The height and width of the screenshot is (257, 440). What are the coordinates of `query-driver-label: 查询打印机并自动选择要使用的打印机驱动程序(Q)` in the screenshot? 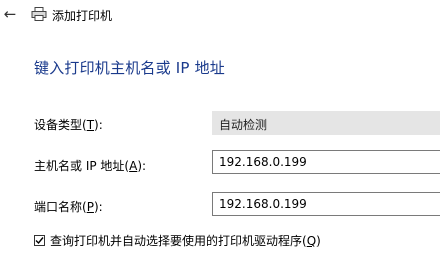 It's located at (185, 241).